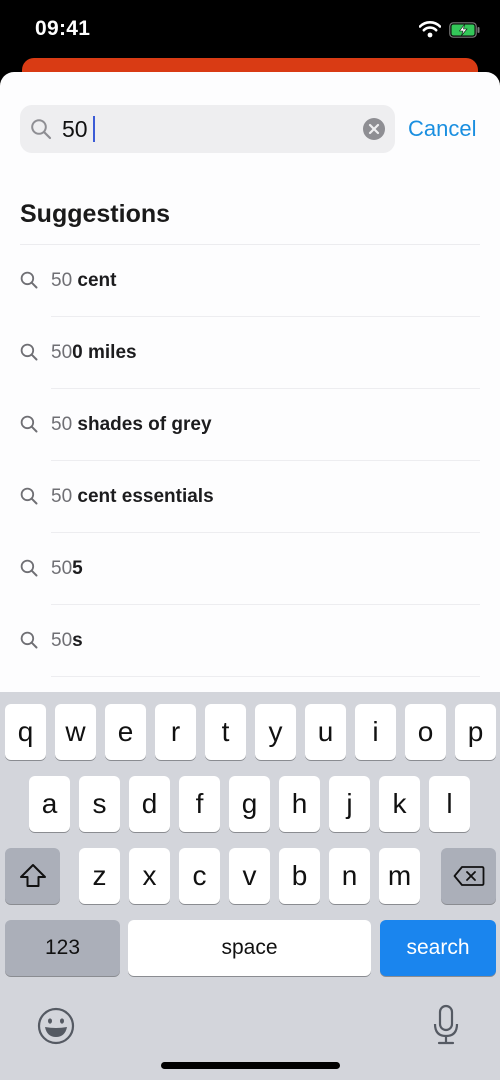  Describe the element at coordinates (77, 568) in the screenshot. I see `suggestion-completion: 5` at that location.